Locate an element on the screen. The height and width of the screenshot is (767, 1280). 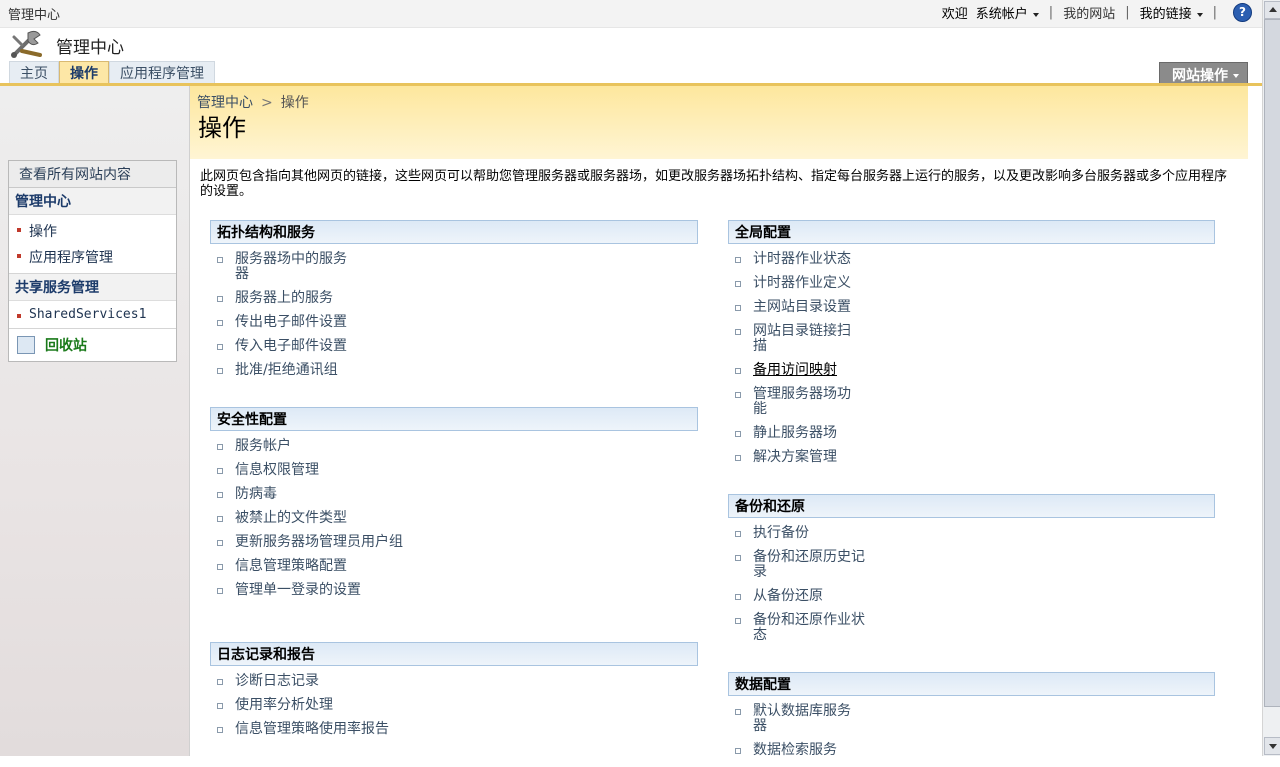
link-text: 传入电子邮件设置 is located at coordinates (291, 346).